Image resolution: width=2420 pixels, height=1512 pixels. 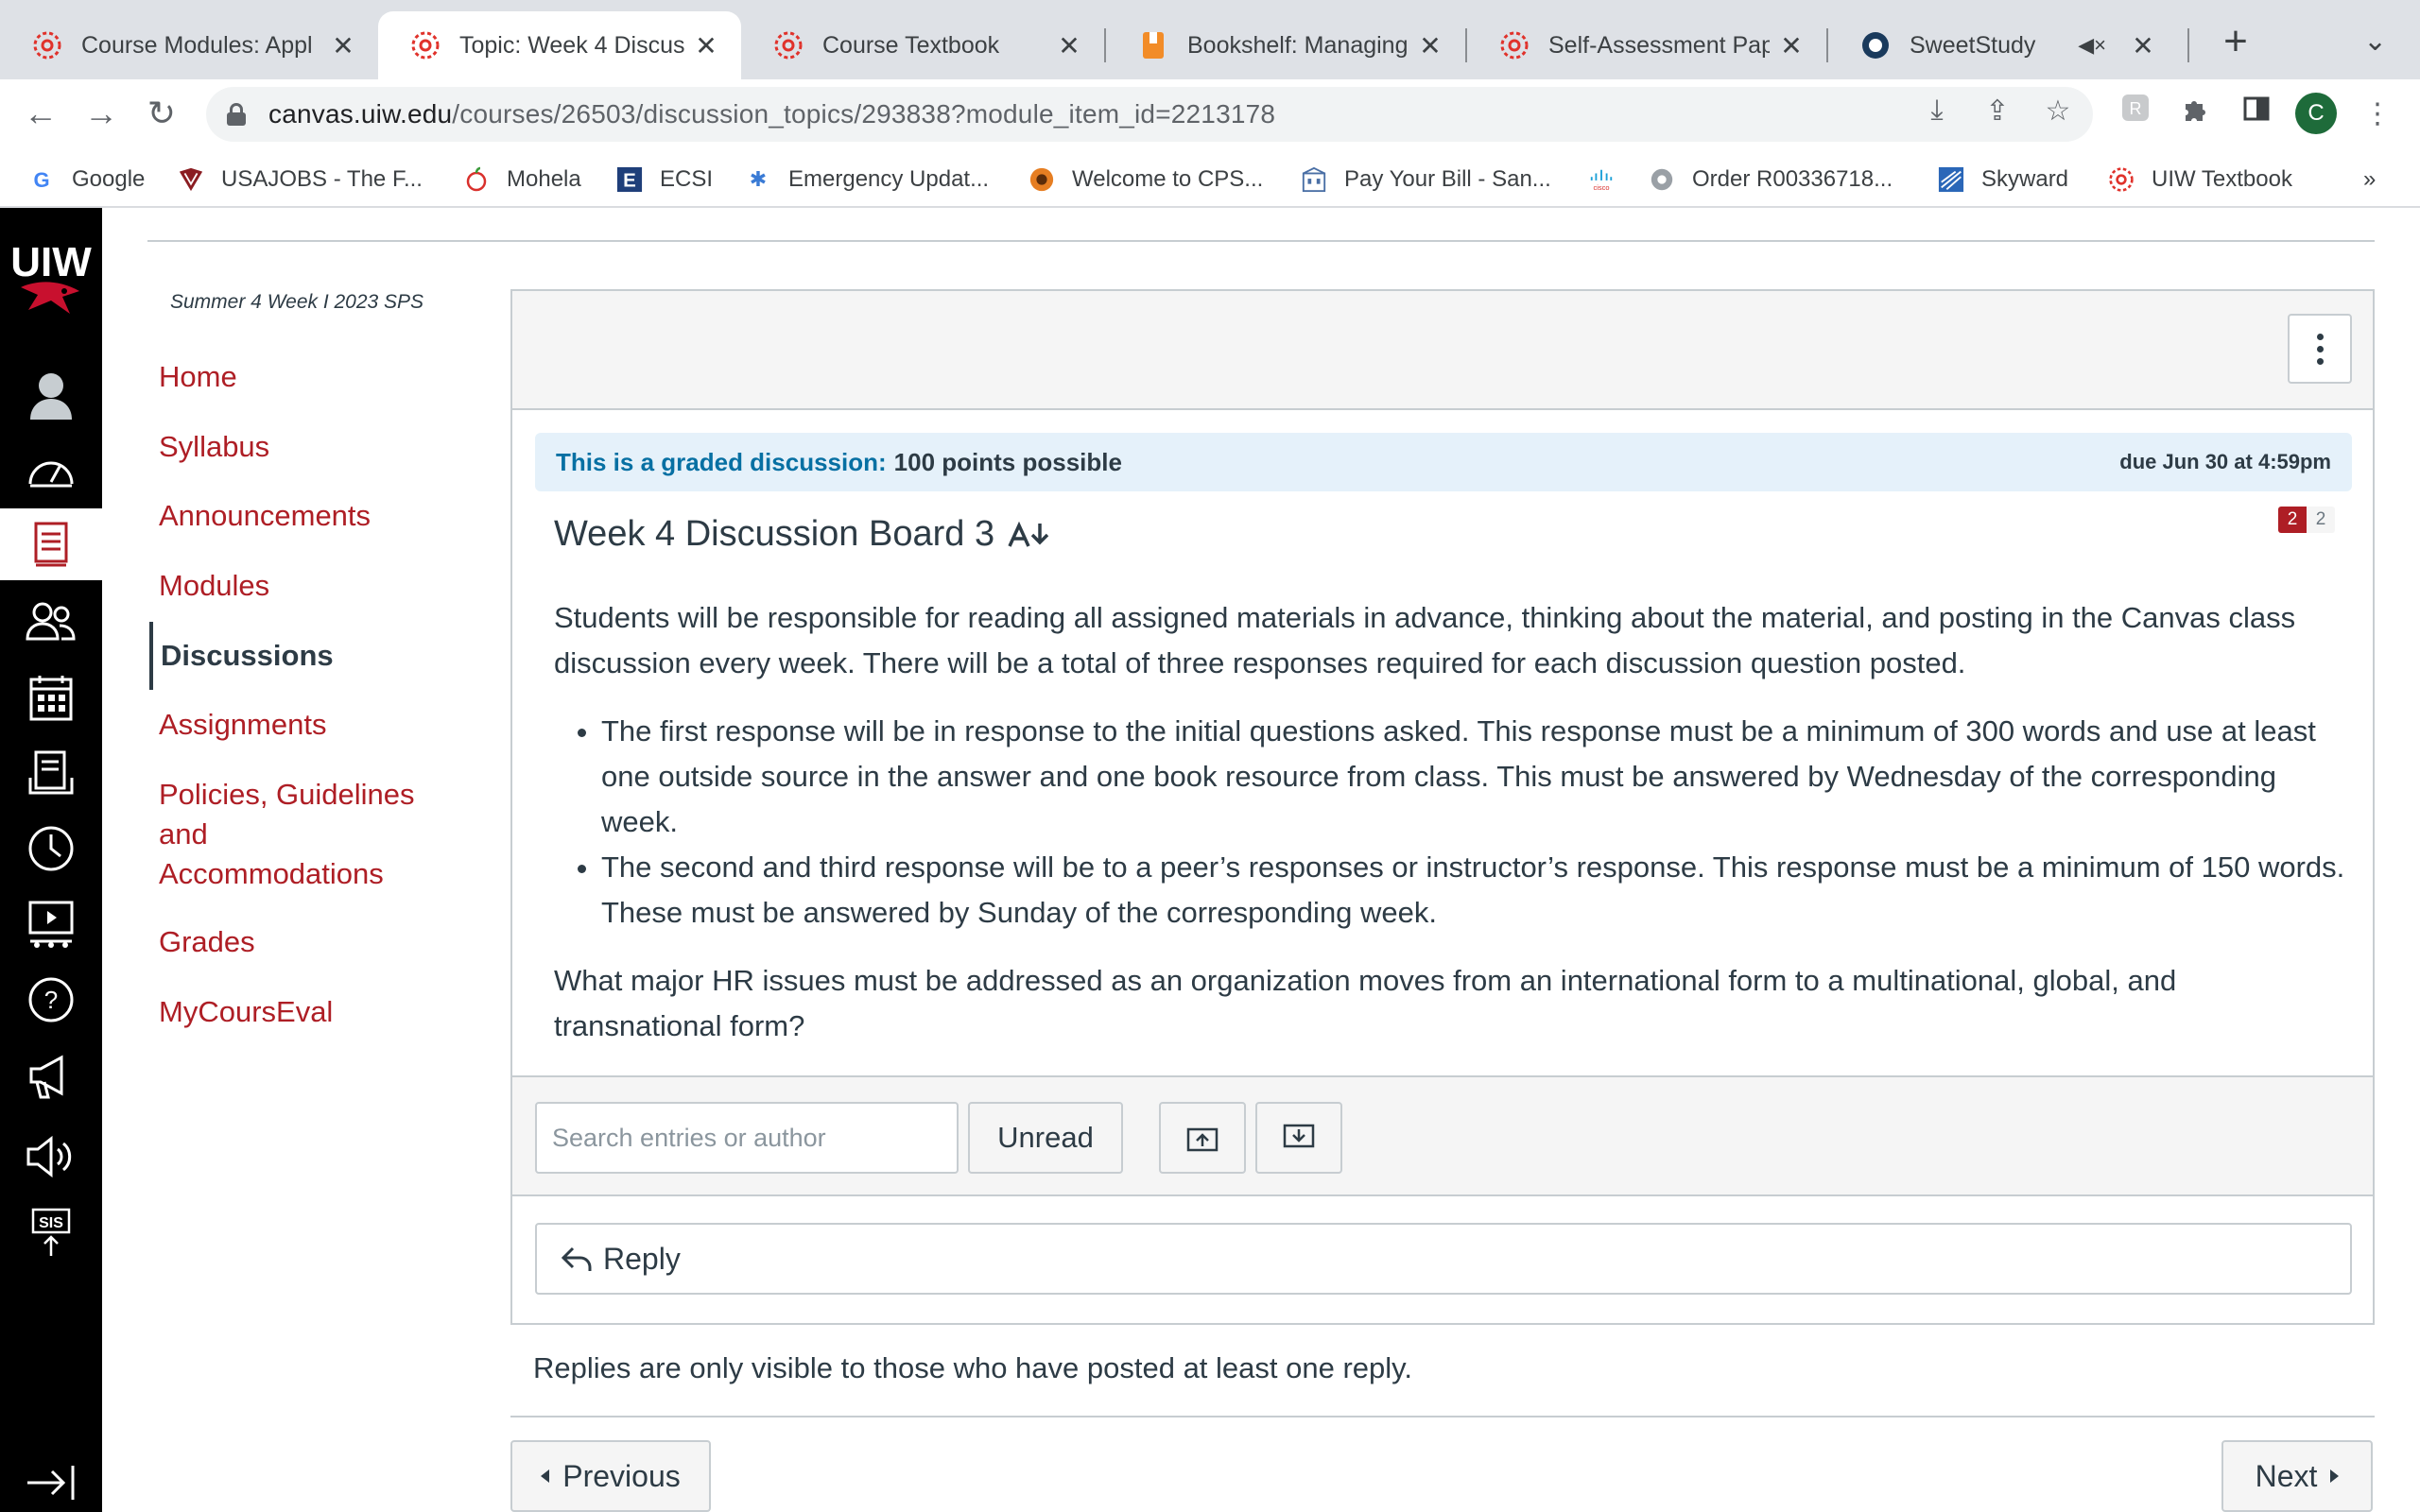 I want to click on course-nav-announcements: Announcements, so click(x=291, y=516).